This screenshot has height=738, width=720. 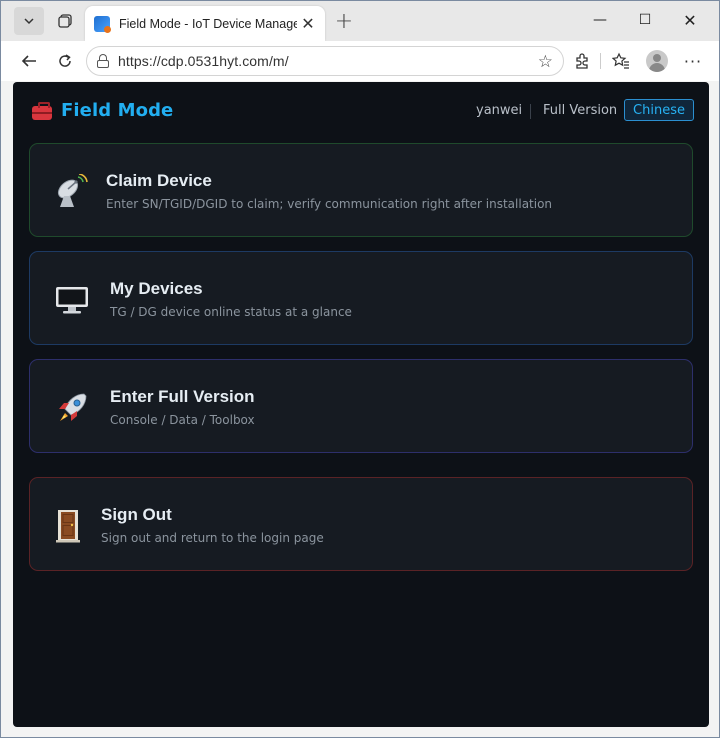 What do you see at coordinates (72, 408) in the screenshot?
I see `rocket-icon` at bounding box center [72, 408].